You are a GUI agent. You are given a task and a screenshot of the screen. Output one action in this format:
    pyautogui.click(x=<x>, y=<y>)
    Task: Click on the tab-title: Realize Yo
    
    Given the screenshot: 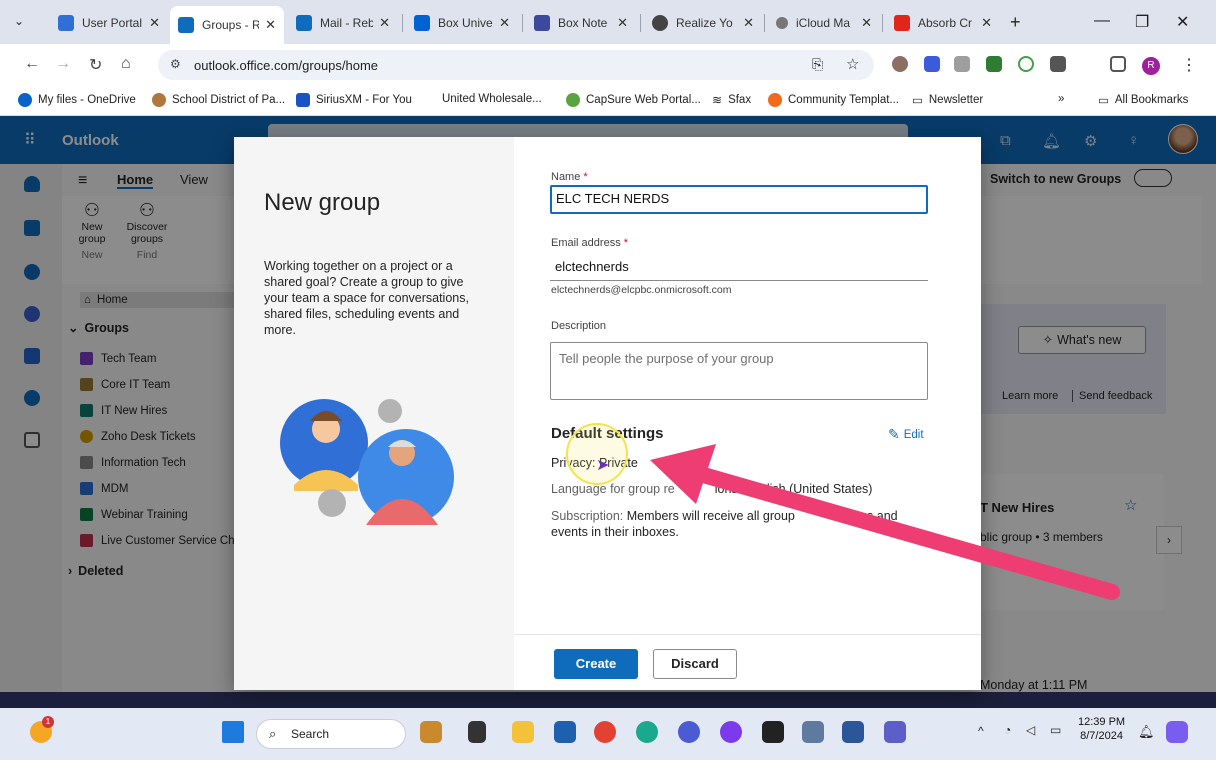 What is the action you would take?
    pyautogui.click(x=704, y=23)
    